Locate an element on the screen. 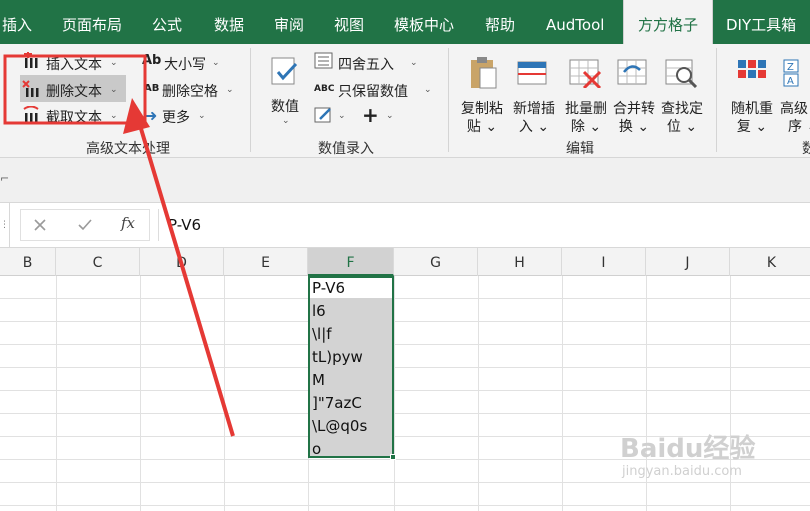 This screenshot has height=511, width=810. annotation-highlight-box is located at coordinates (75, 89).